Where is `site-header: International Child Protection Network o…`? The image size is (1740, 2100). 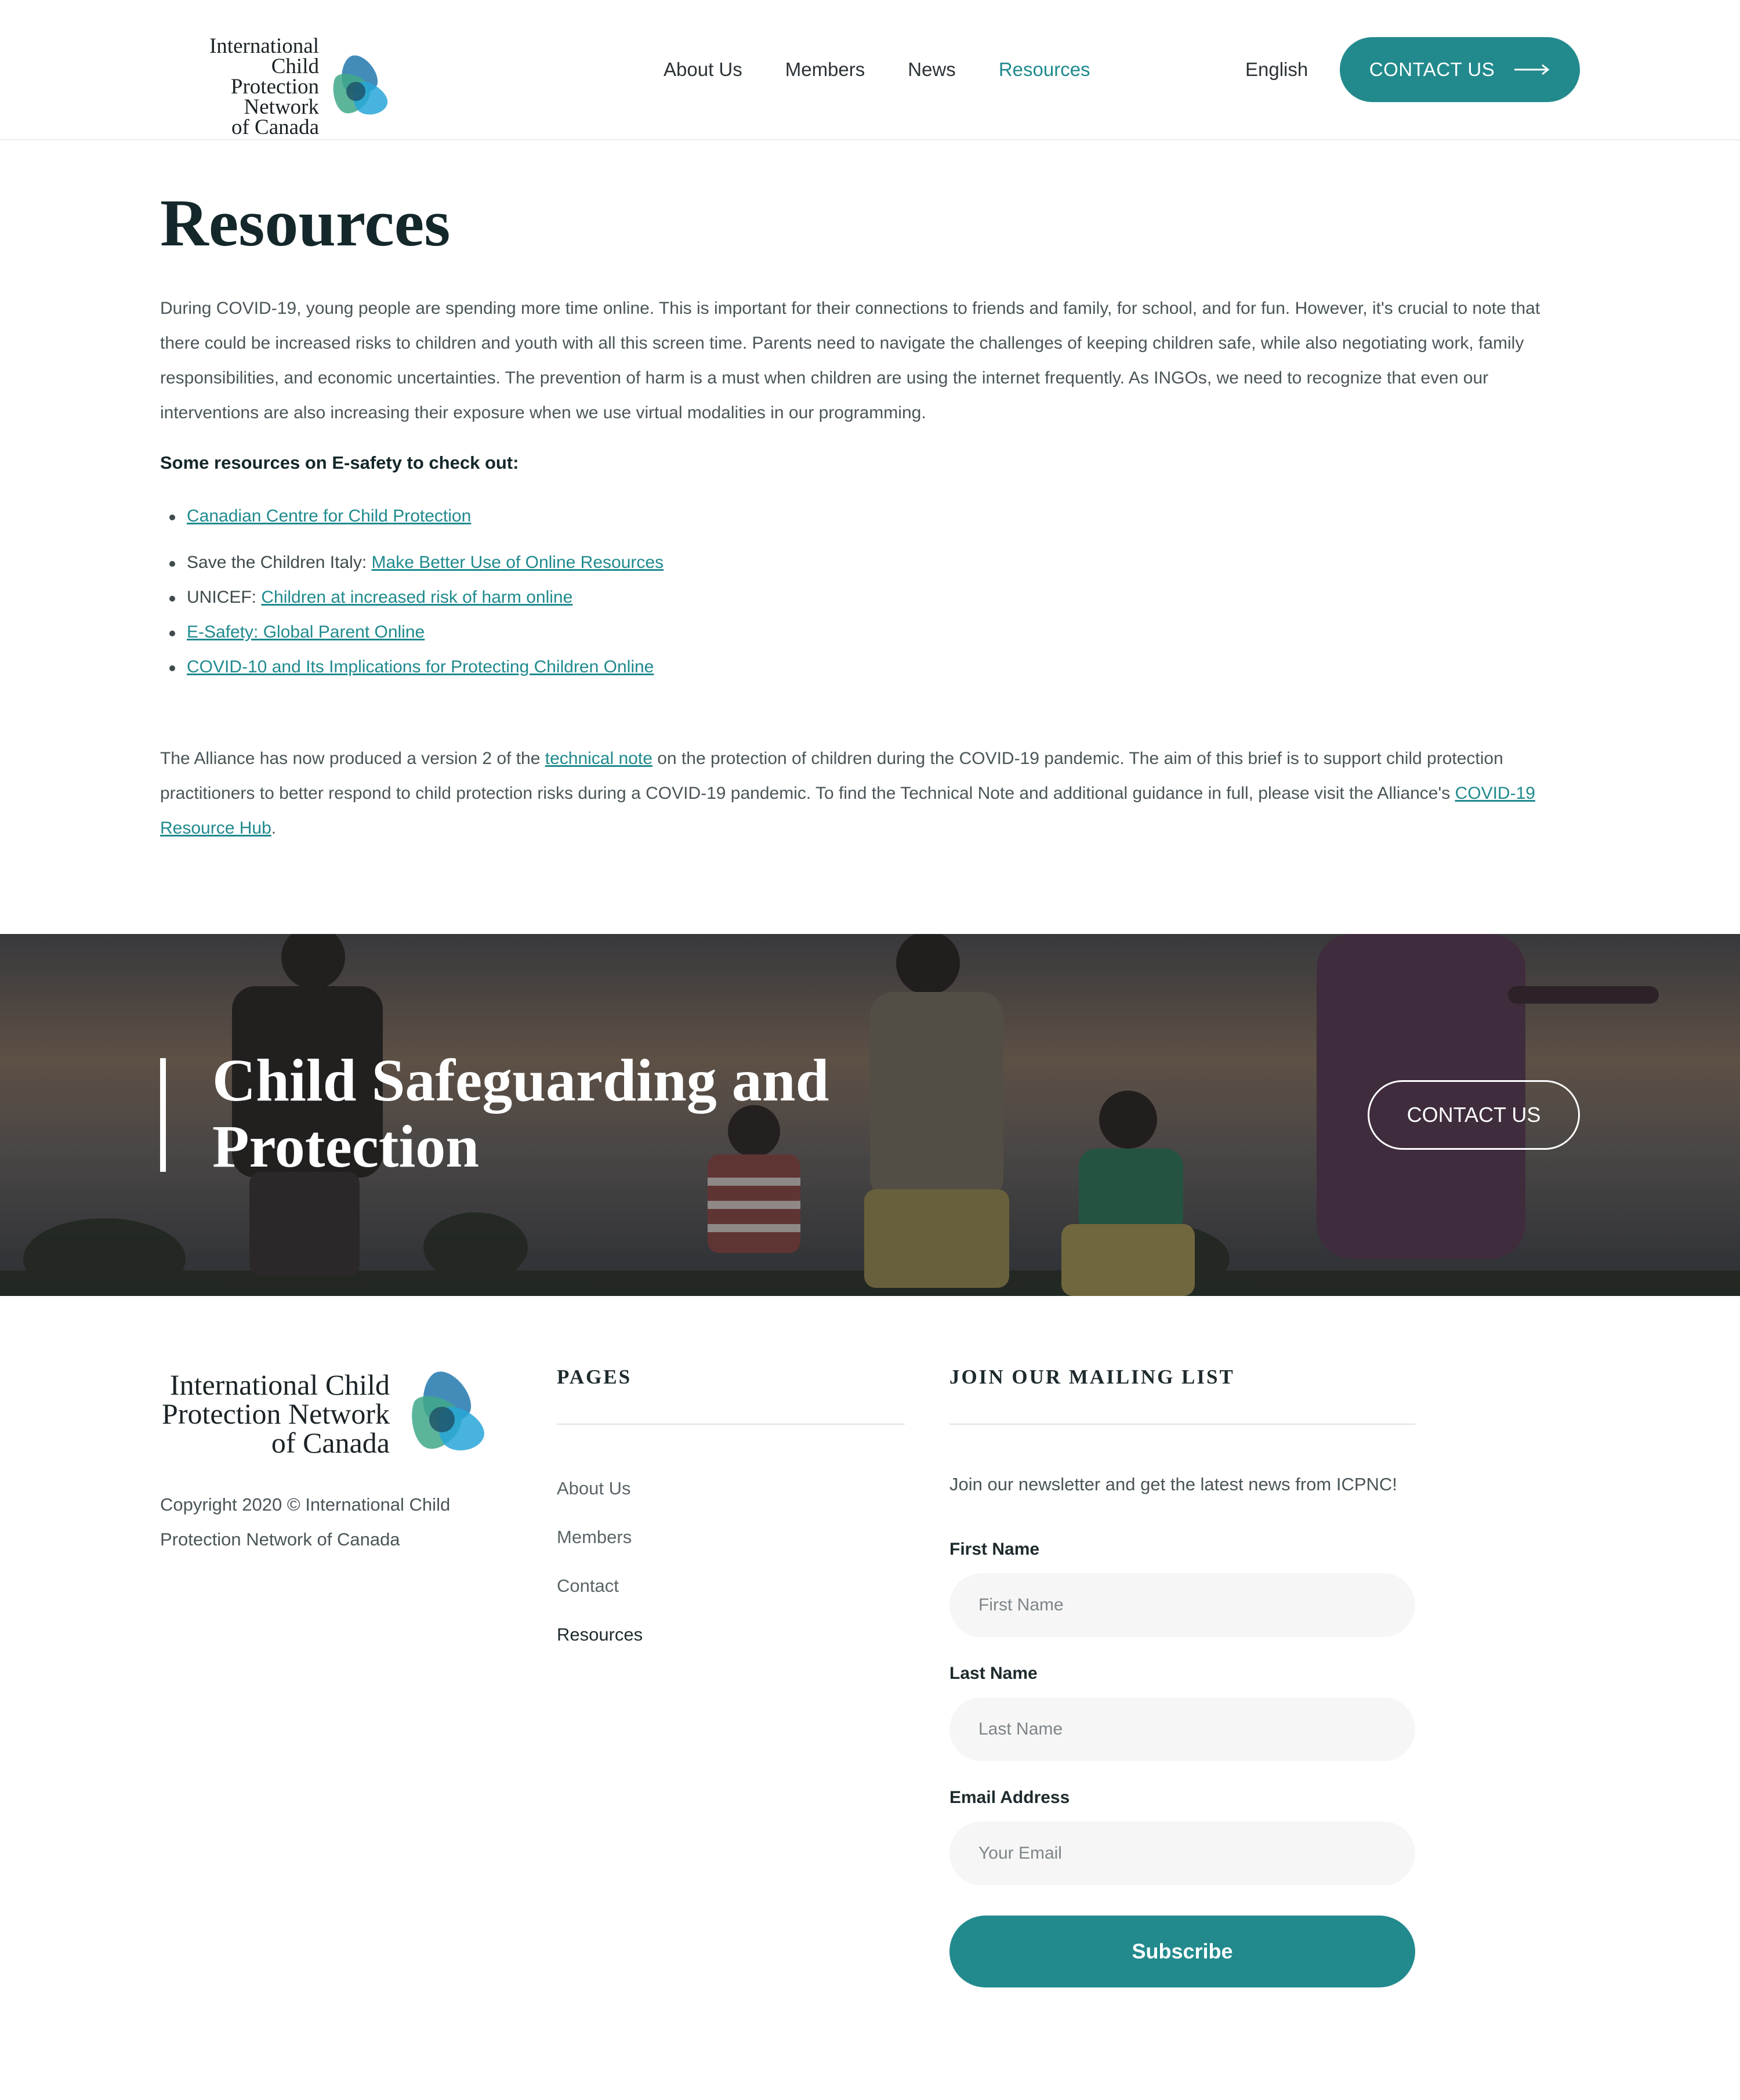
site-header: International Child Protection Network o… is located at coordinates (870, 70).